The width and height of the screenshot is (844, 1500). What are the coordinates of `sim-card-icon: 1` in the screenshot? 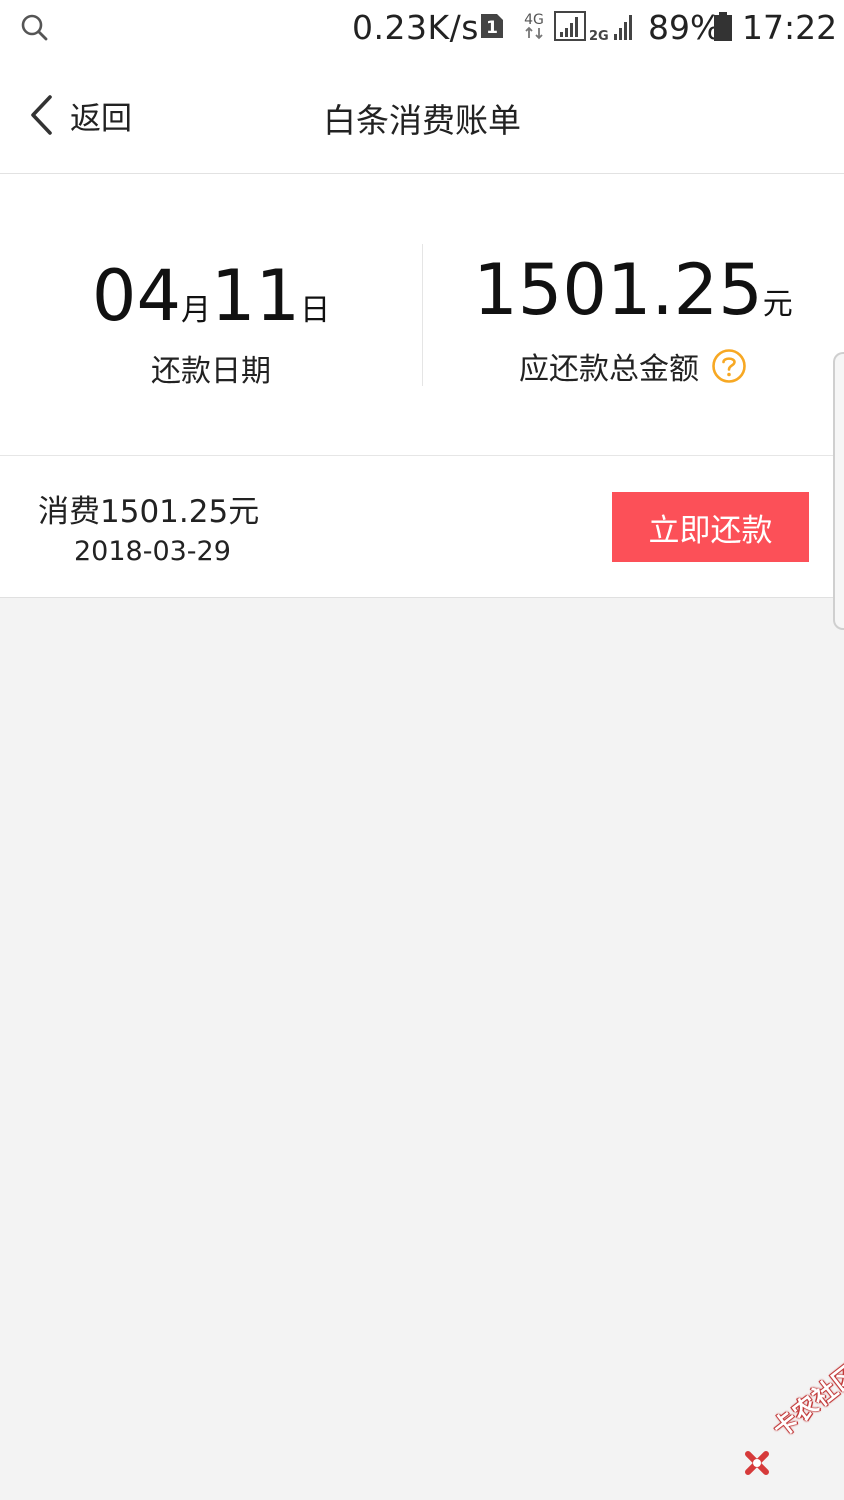 It's located at (492, 26).